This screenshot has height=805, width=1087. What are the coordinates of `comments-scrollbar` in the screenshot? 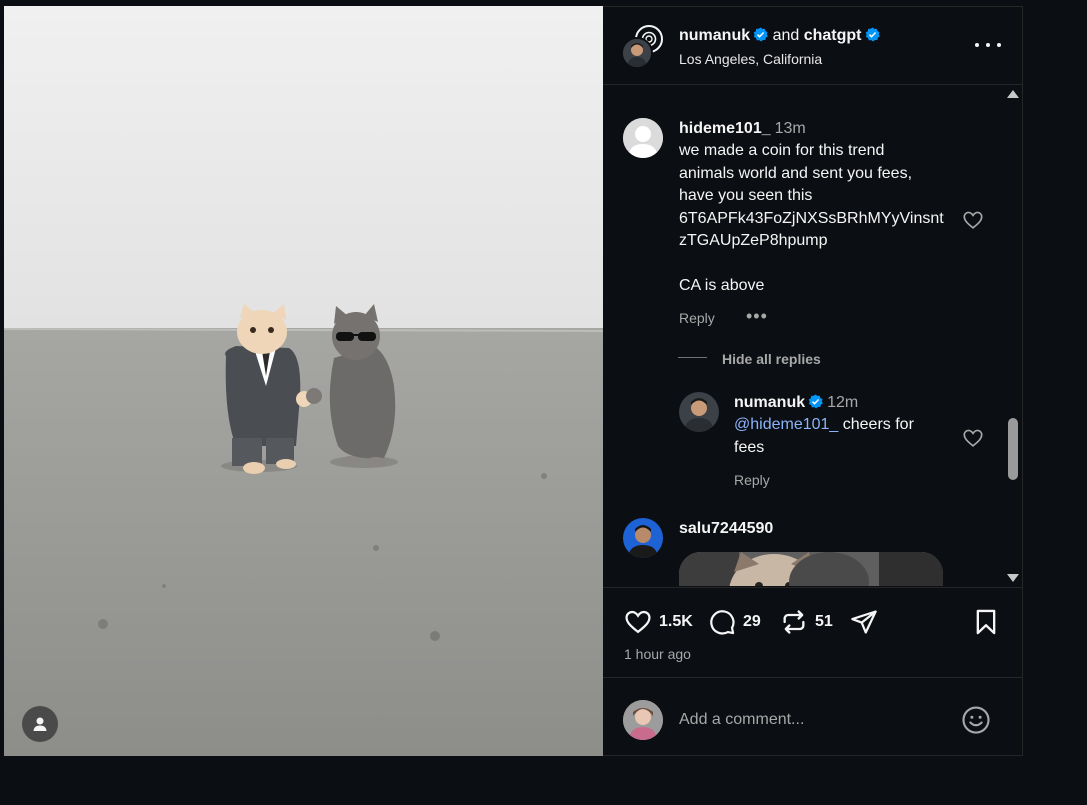 It's located at (1013, 336).